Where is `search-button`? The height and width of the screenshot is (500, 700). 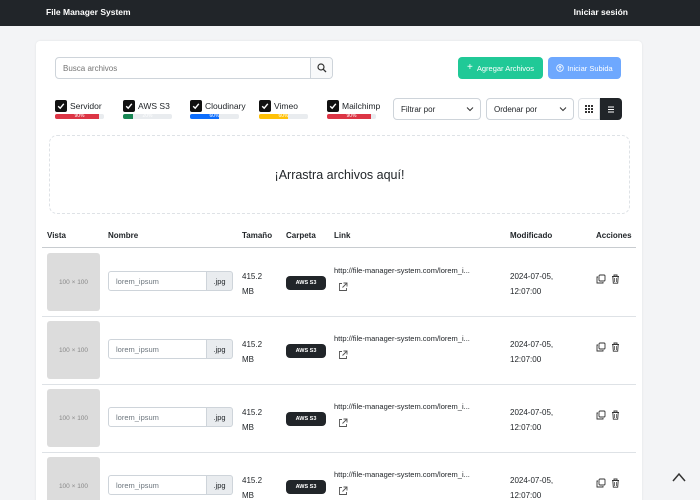 search-button is located at coordinates (321, 68).